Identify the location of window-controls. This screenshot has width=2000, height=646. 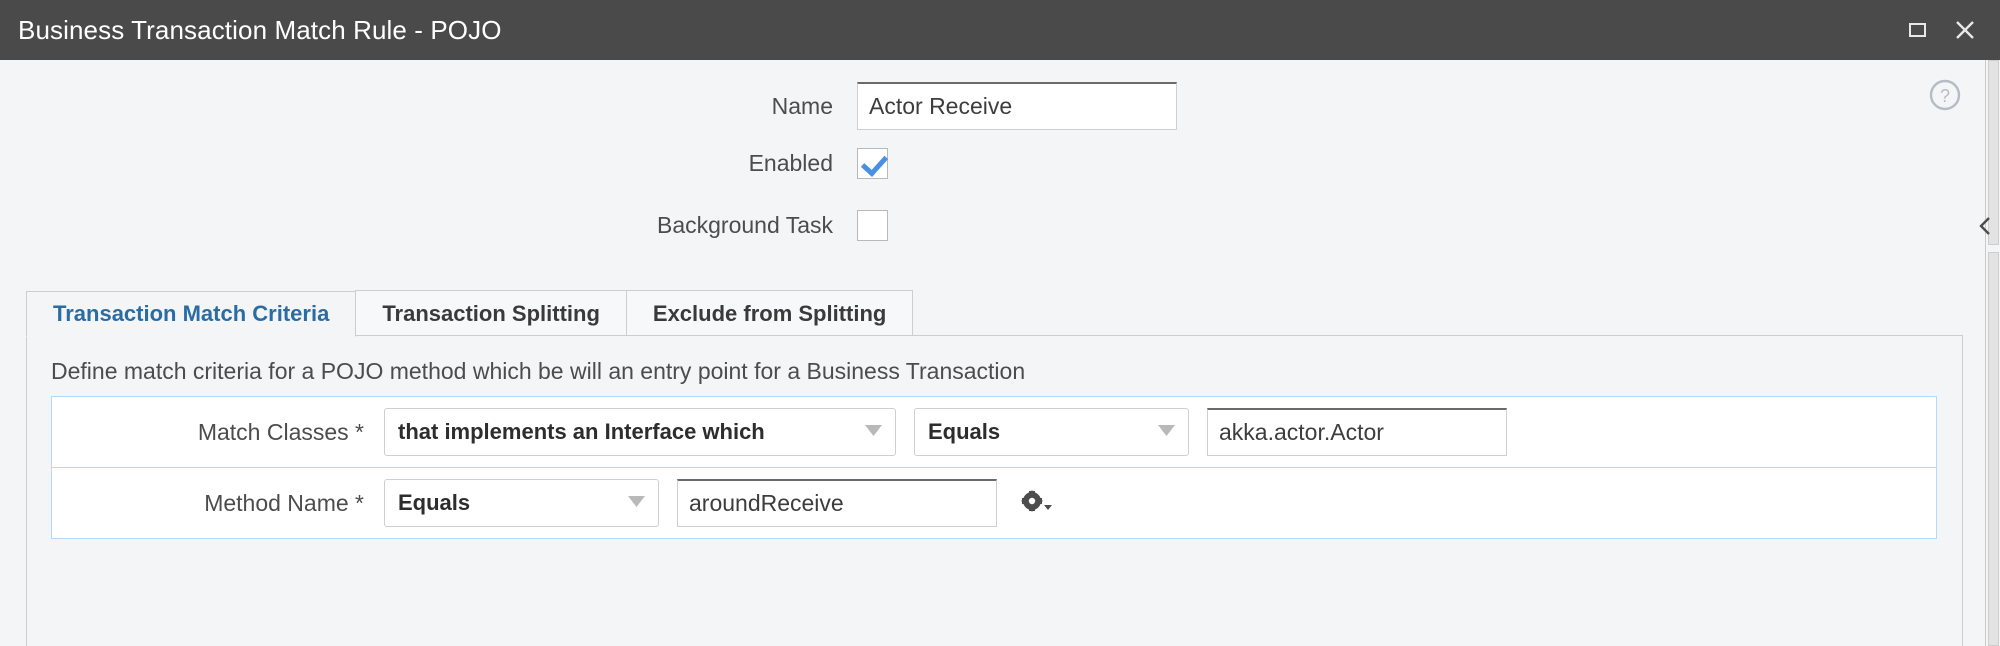
(1941, 30).